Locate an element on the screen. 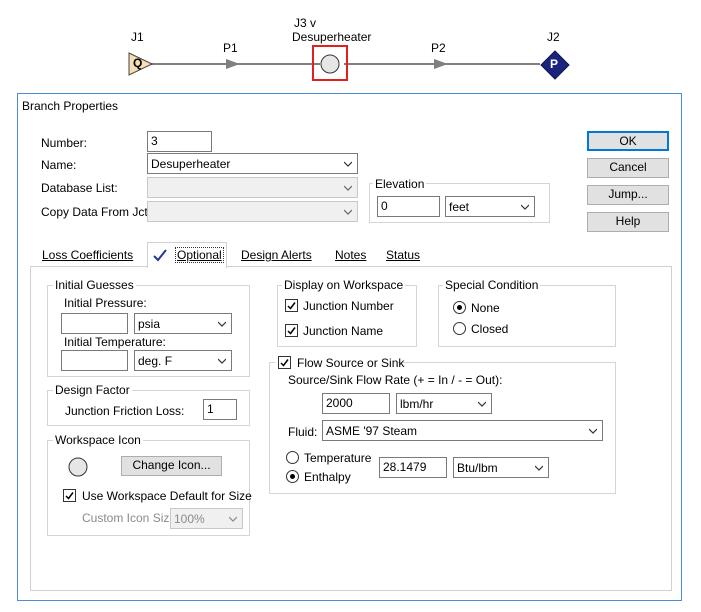  junction-friction-loss-input: 1 is located at coordinates (220, 409).